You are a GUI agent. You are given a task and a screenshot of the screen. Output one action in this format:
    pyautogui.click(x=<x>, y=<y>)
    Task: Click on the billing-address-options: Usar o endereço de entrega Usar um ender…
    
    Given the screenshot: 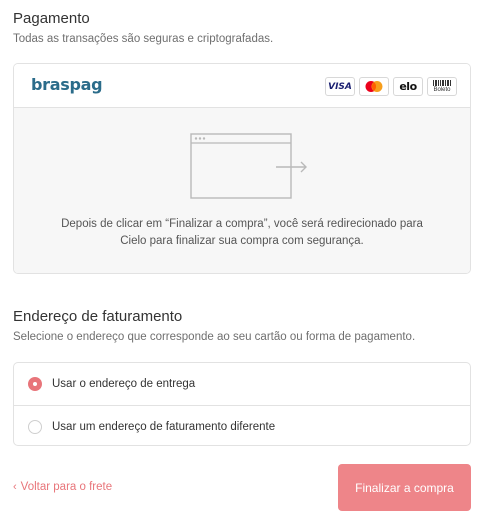 What is the action you would take?
    pyautogui.click(x=242, y=404)
    